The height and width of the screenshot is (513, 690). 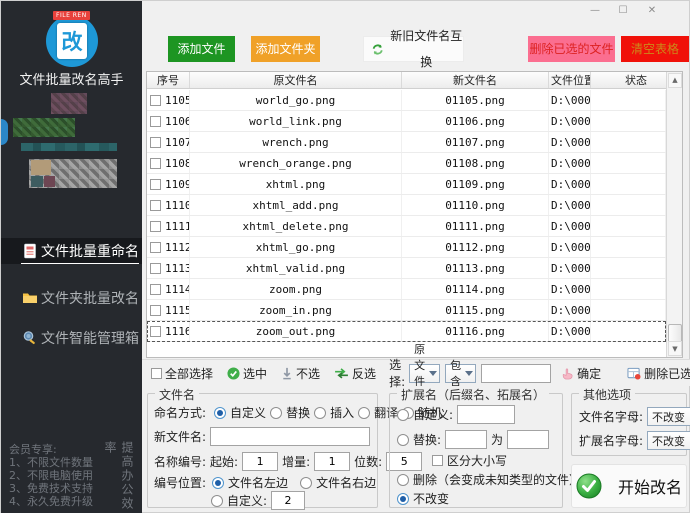 What do you see at coordinates (332, 461) in the screenshot?
I see `increment-input` at bounding box center [332, 461].